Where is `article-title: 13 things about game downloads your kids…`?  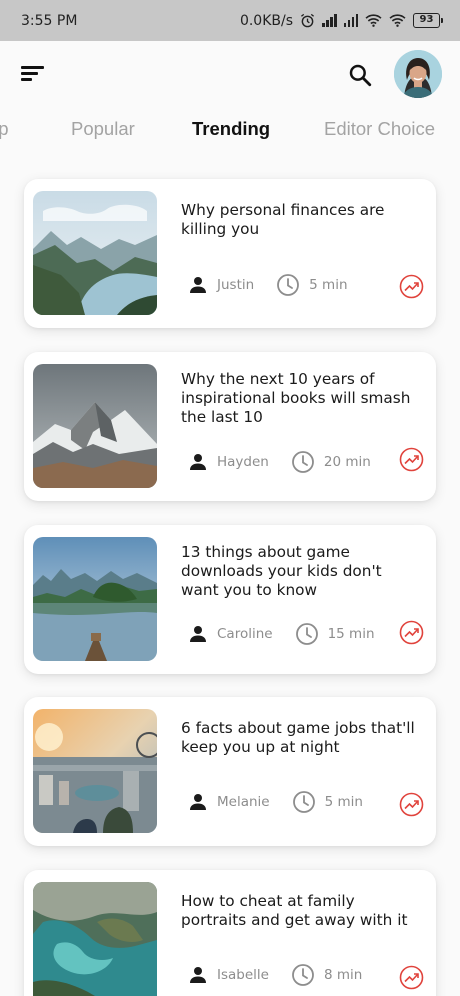
article-title: 13 things about game downloads your kids… is located at coordinates (281, 571).